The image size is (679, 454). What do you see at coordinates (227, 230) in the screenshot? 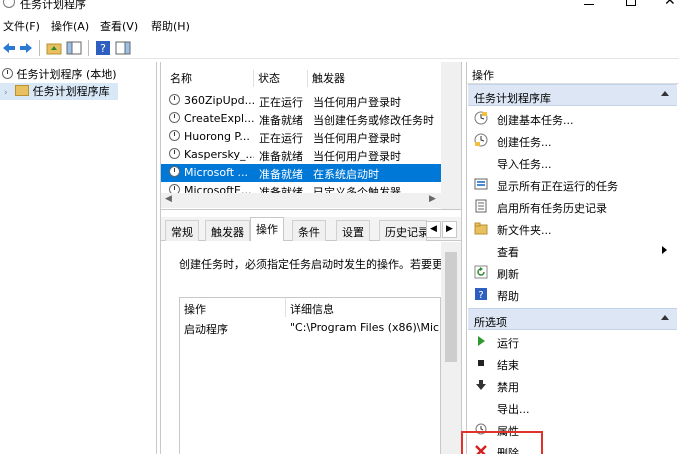
I see `tab-triggers: 触发器` at bounding box center [227, 230].